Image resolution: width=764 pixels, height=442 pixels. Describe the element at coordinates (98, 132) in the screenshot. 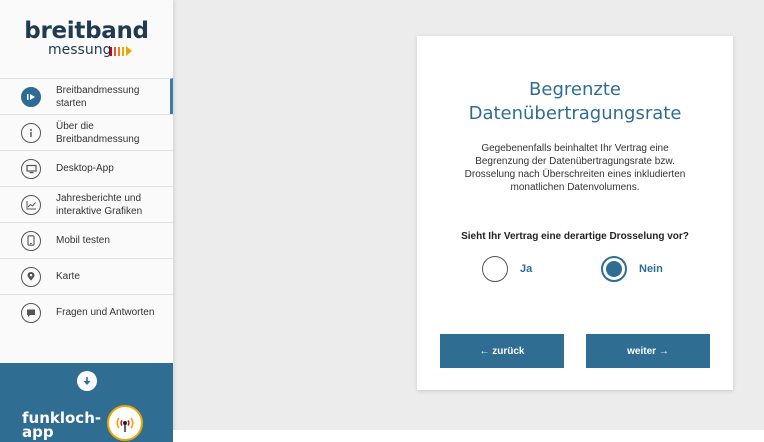

I see `sidebar-item-label: Über die Breitbandmessung` at that location.